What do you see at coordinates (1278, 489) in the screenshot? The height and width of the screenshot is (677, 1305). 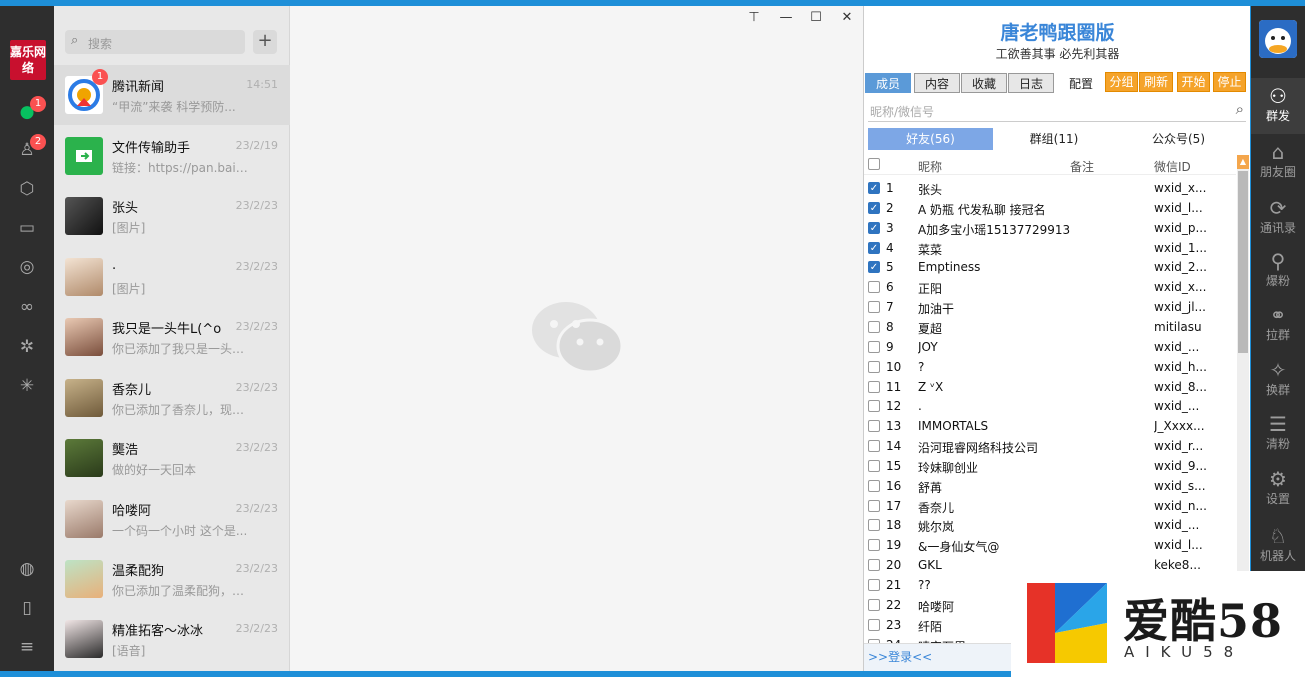 I see `func-settings: ⚙ 设置` at bounding box center [1278, 489].